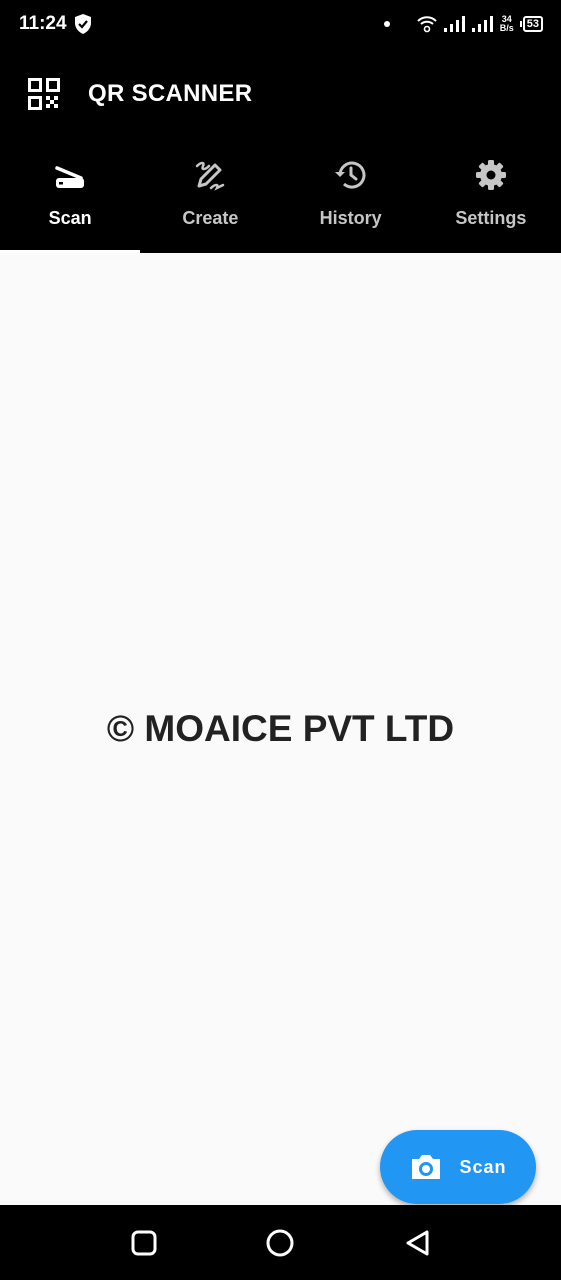 The width and height of the screenshot is (561, 1280). Describe the element at coordinates (144, 1243) in the screenshot. I see `recent-apps-icon` at that location.